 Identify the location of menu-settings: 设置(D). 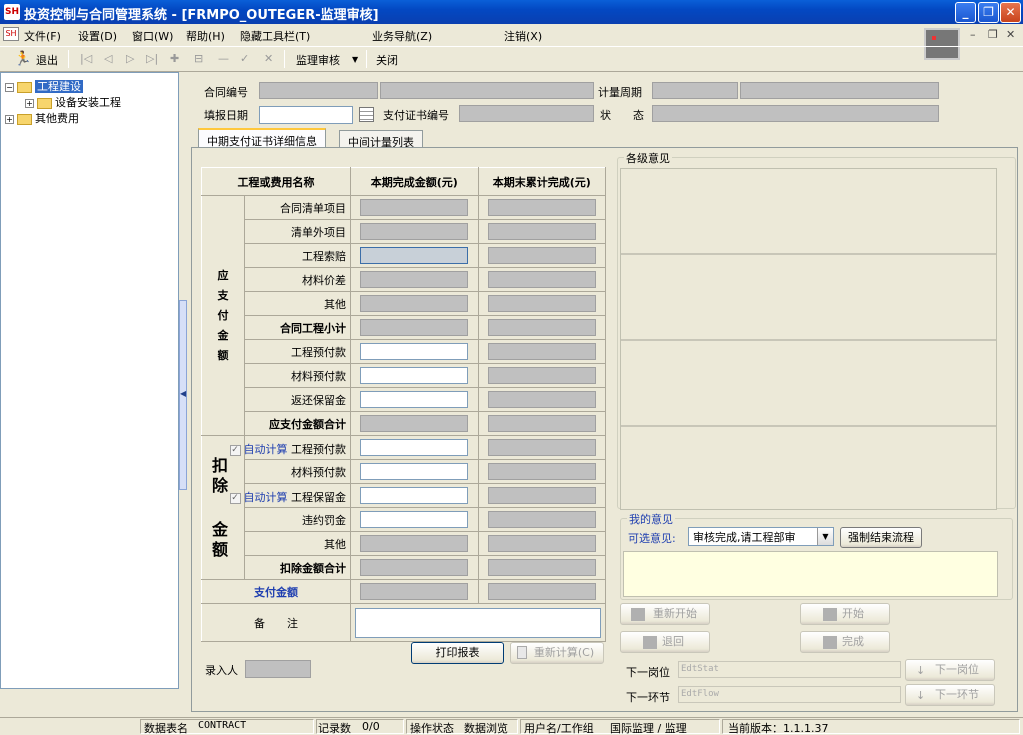
(97, 36).